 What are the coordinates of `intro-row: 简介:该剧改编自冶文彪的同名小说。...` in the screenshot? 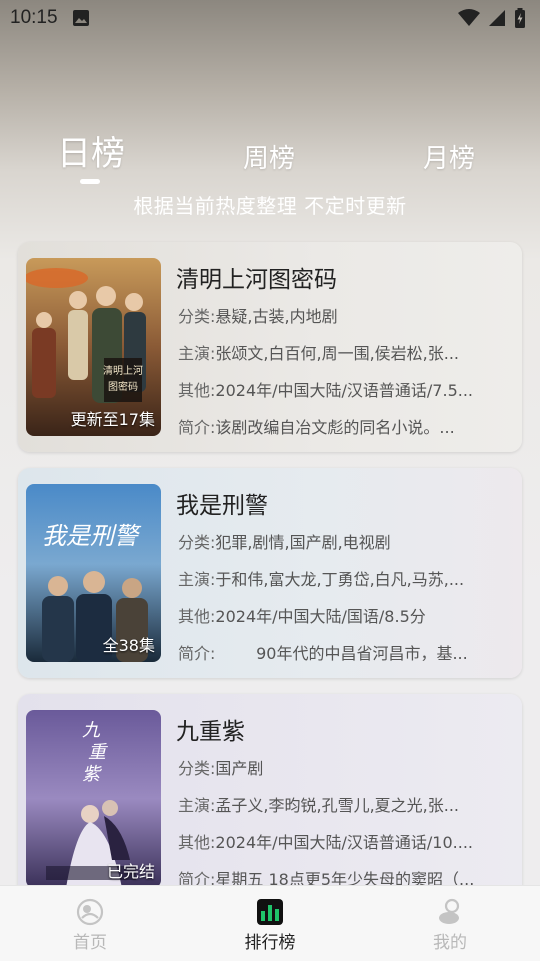 It's located at (343, 426).